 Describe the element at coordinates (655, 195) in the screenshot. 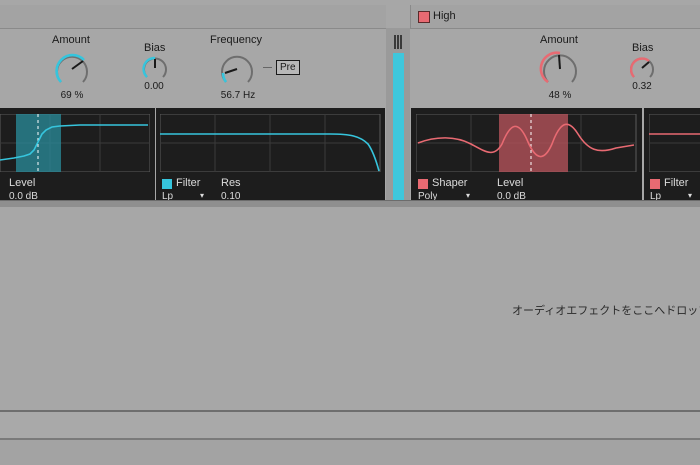

I see `right-filter-type-select: Lp` at that location.